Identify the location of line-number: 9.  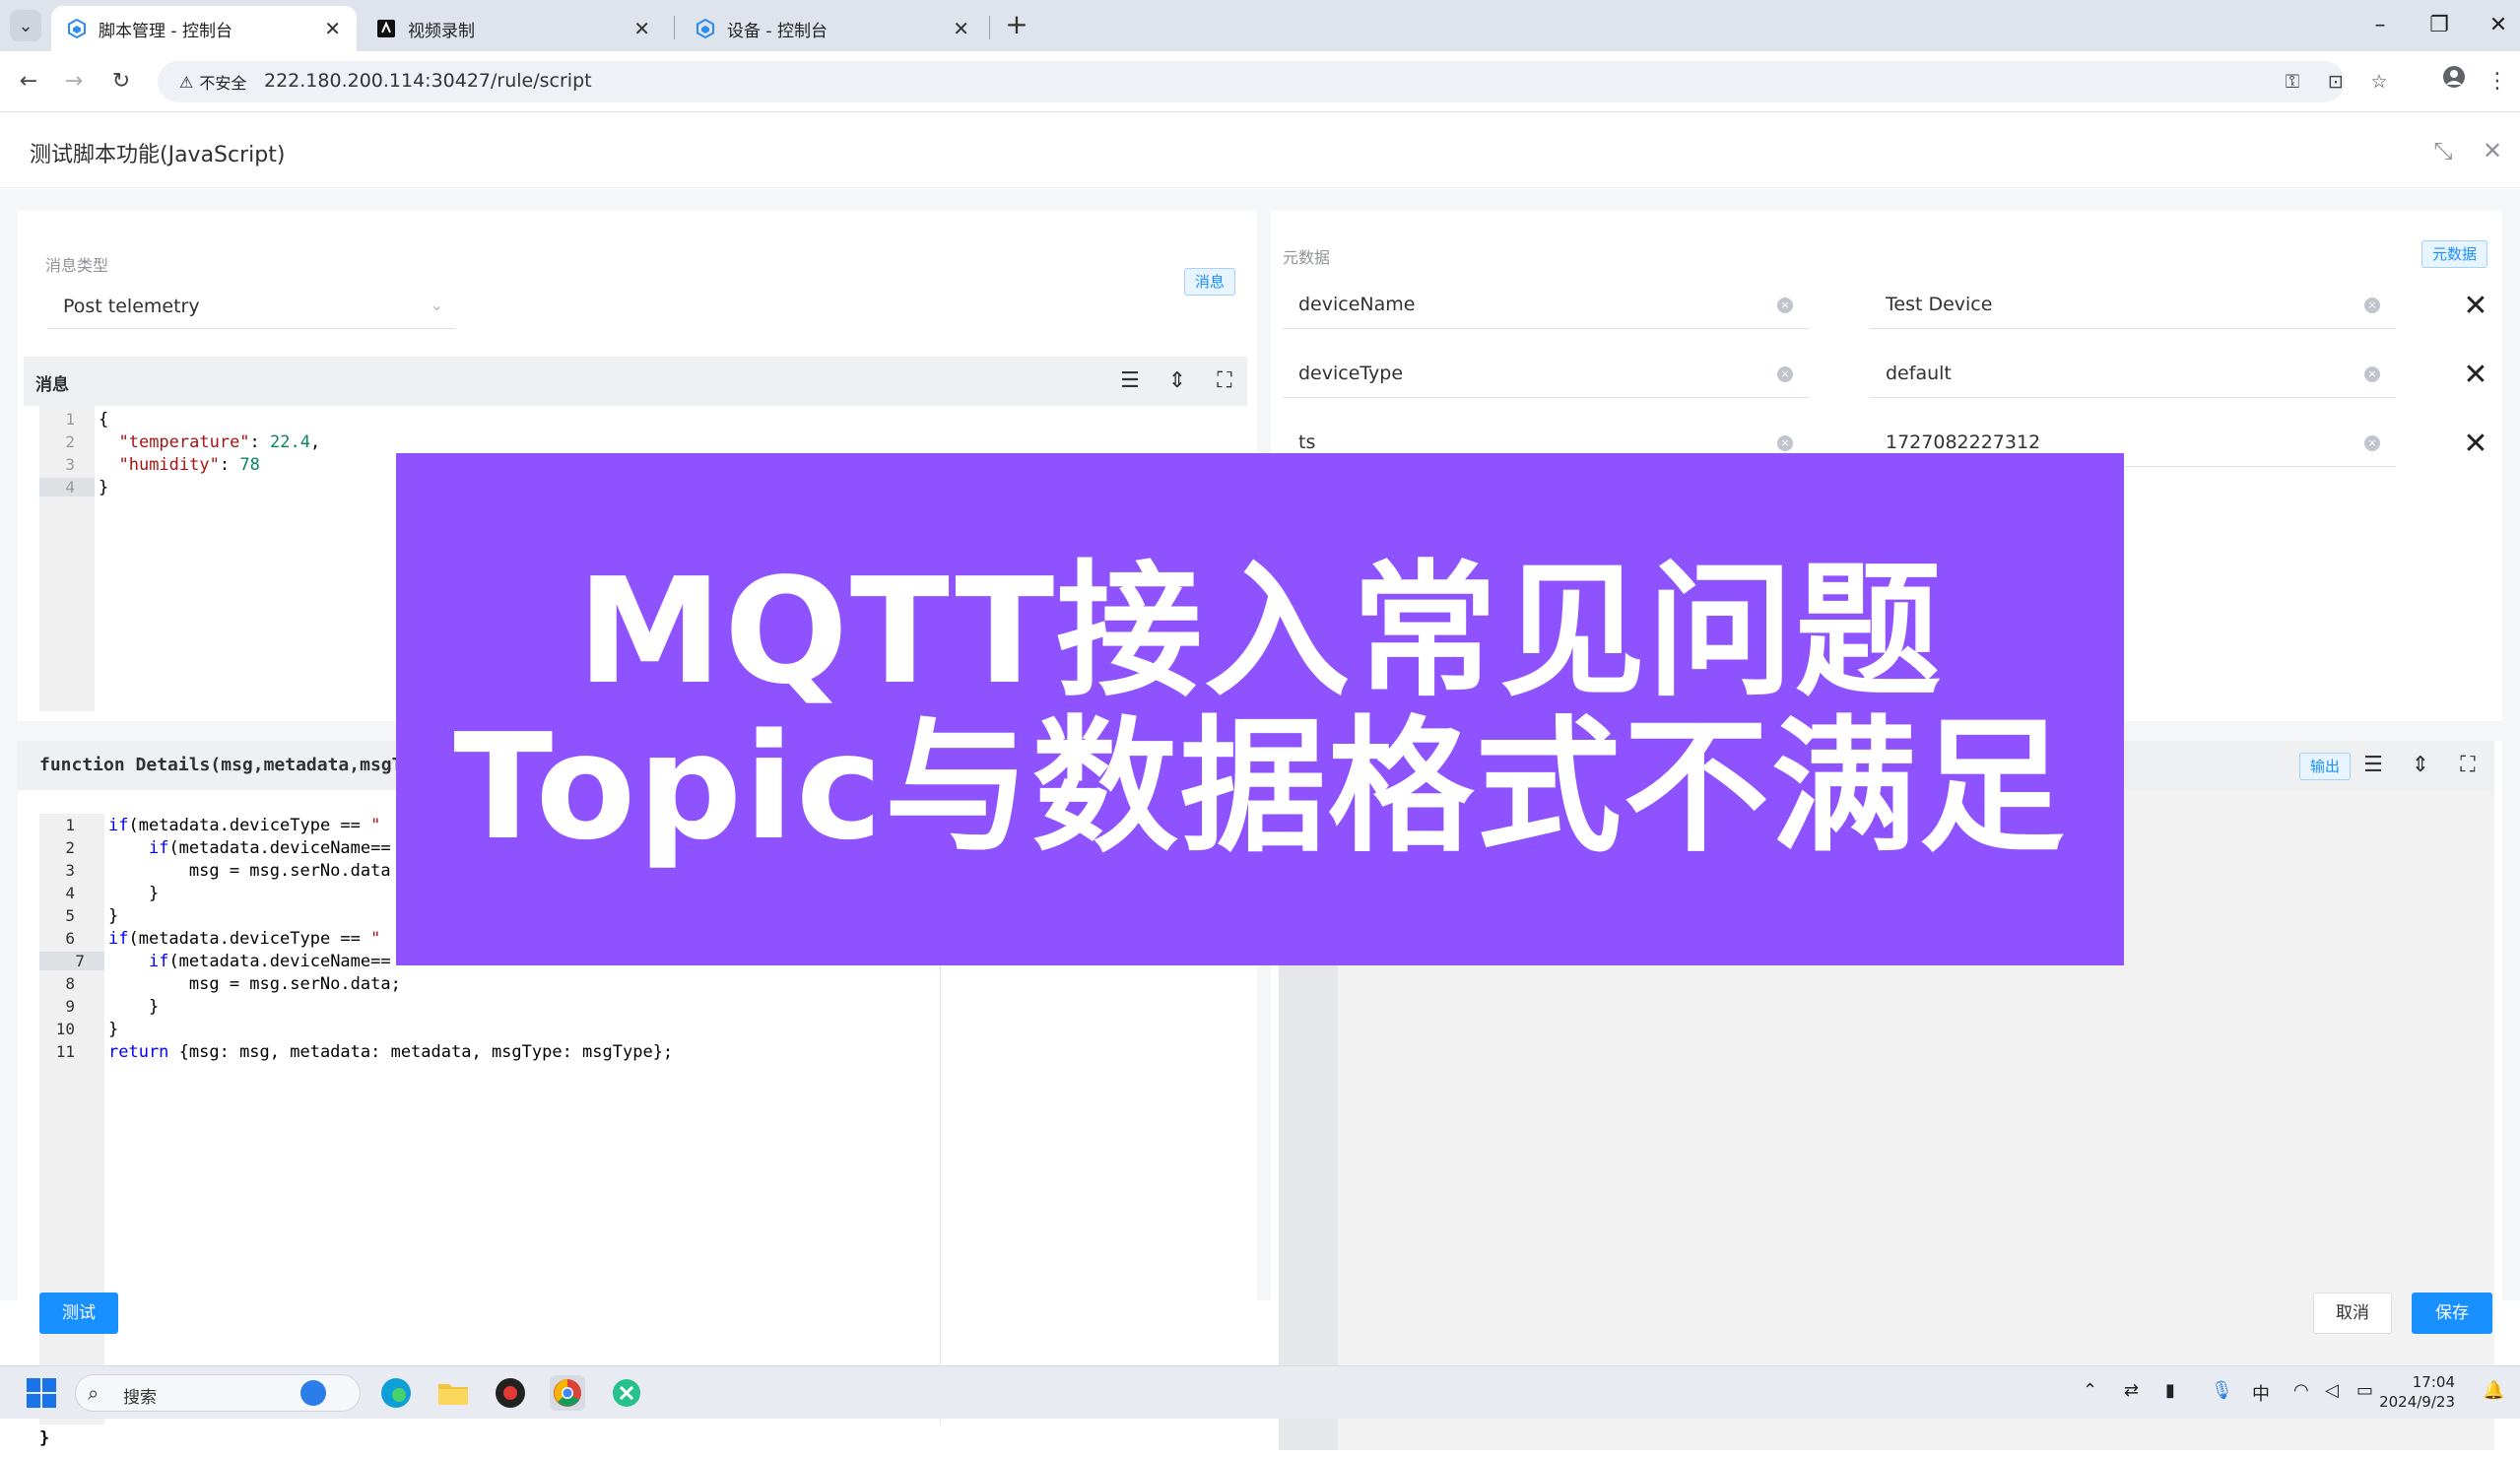
(70, 1006).